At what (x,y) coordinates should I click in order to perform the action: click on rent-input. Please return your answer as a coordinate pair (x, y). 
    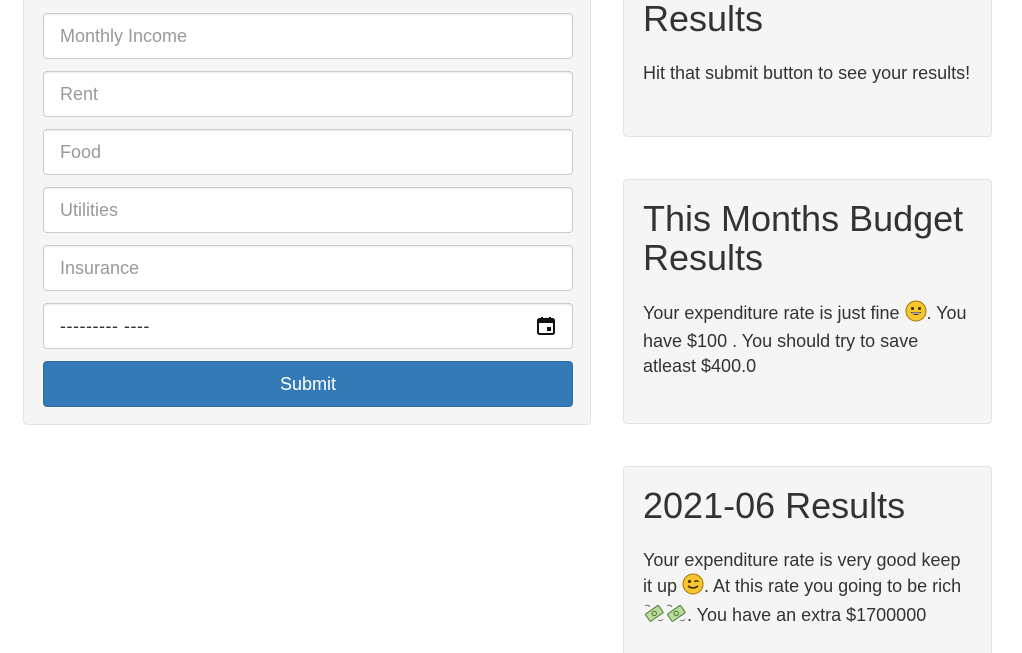
    Looking at the image, I should click on (308, 94).